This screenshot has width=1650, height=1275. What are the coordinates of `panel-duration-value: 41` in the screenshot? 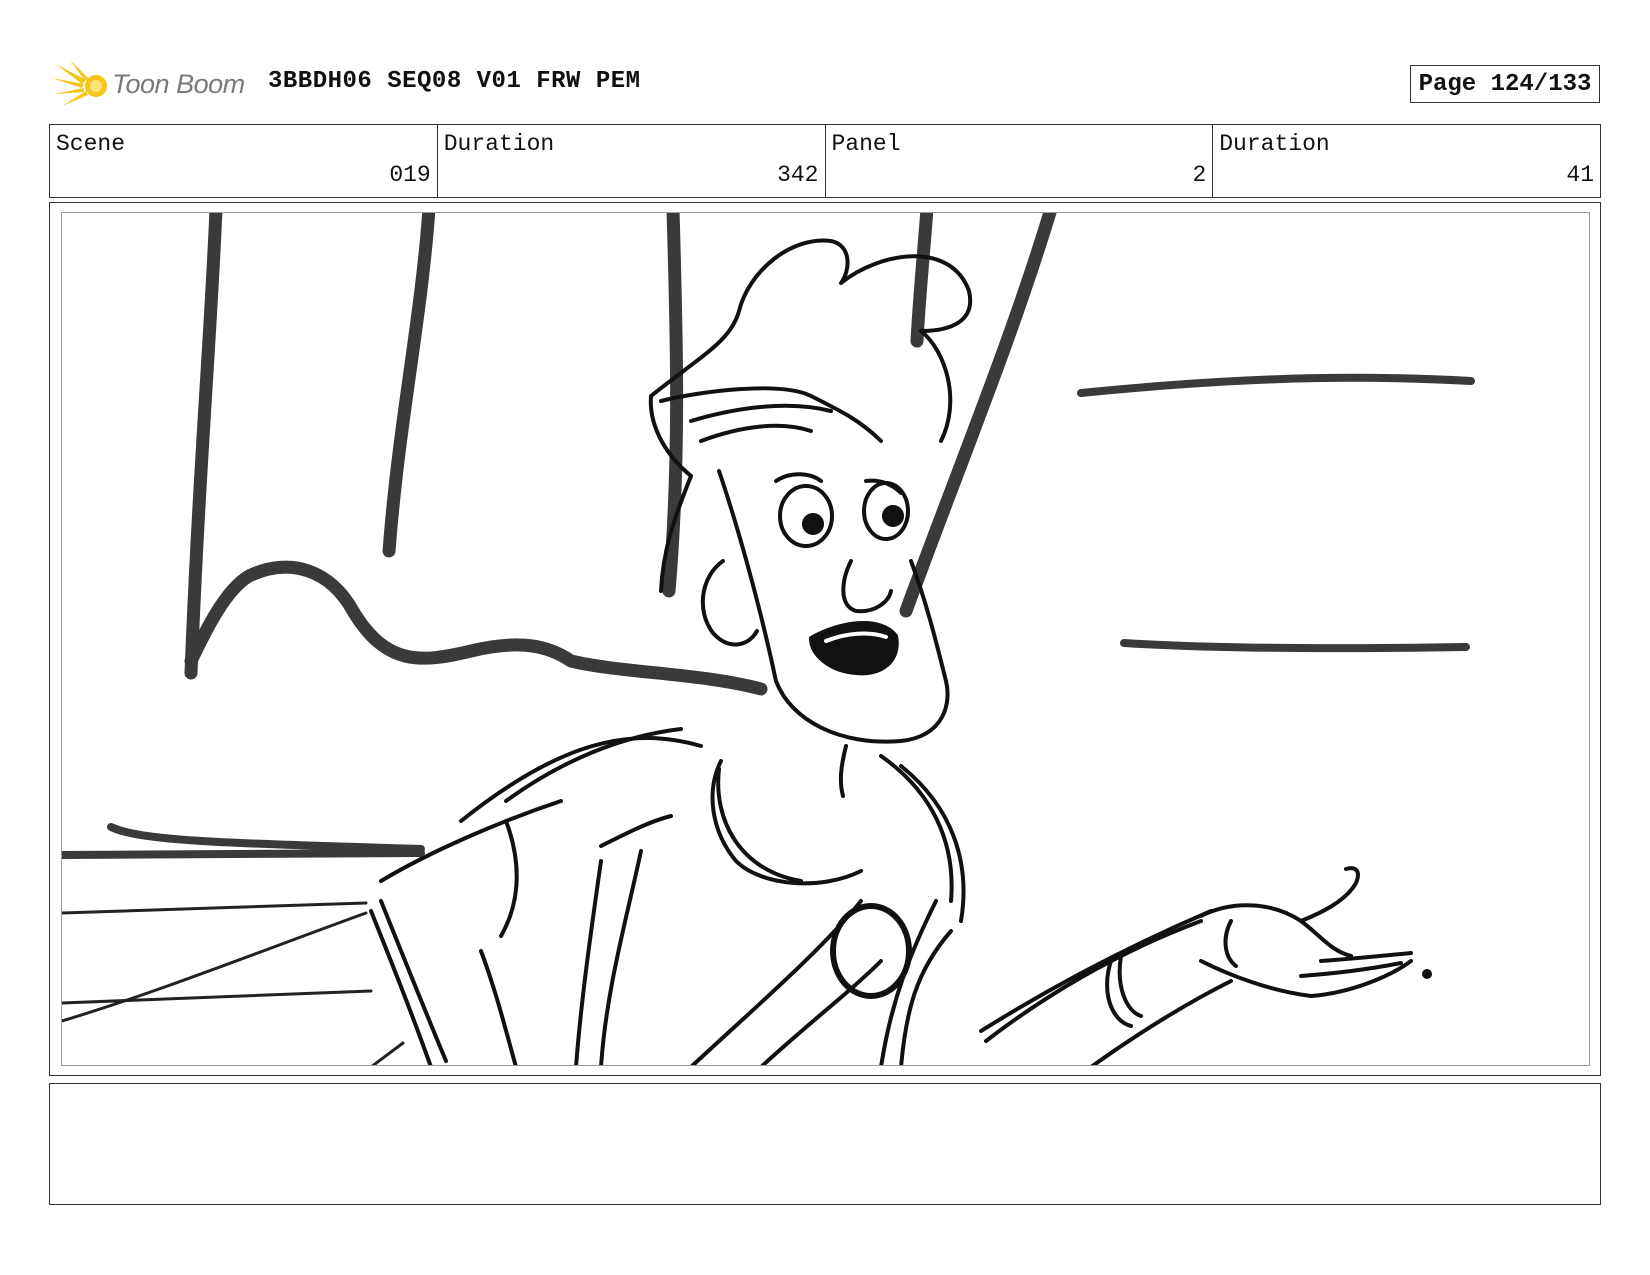 It's located at (1580, 175).